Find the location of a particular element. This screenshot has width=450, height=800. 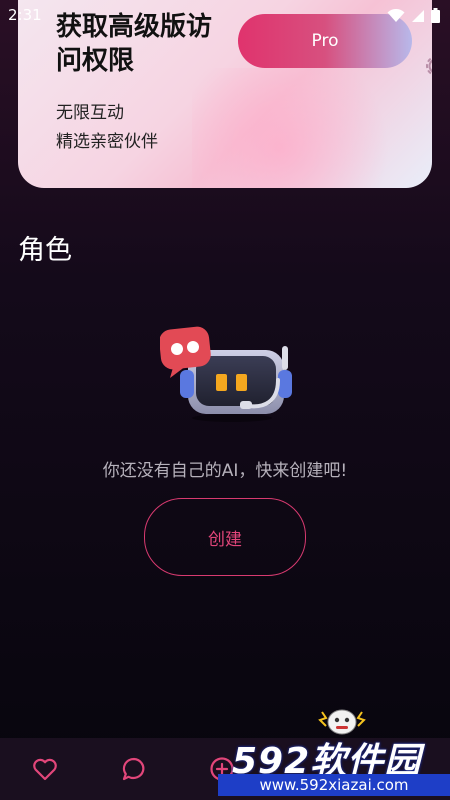

status-bar: 2:31 is located at coordinates (225, 16).